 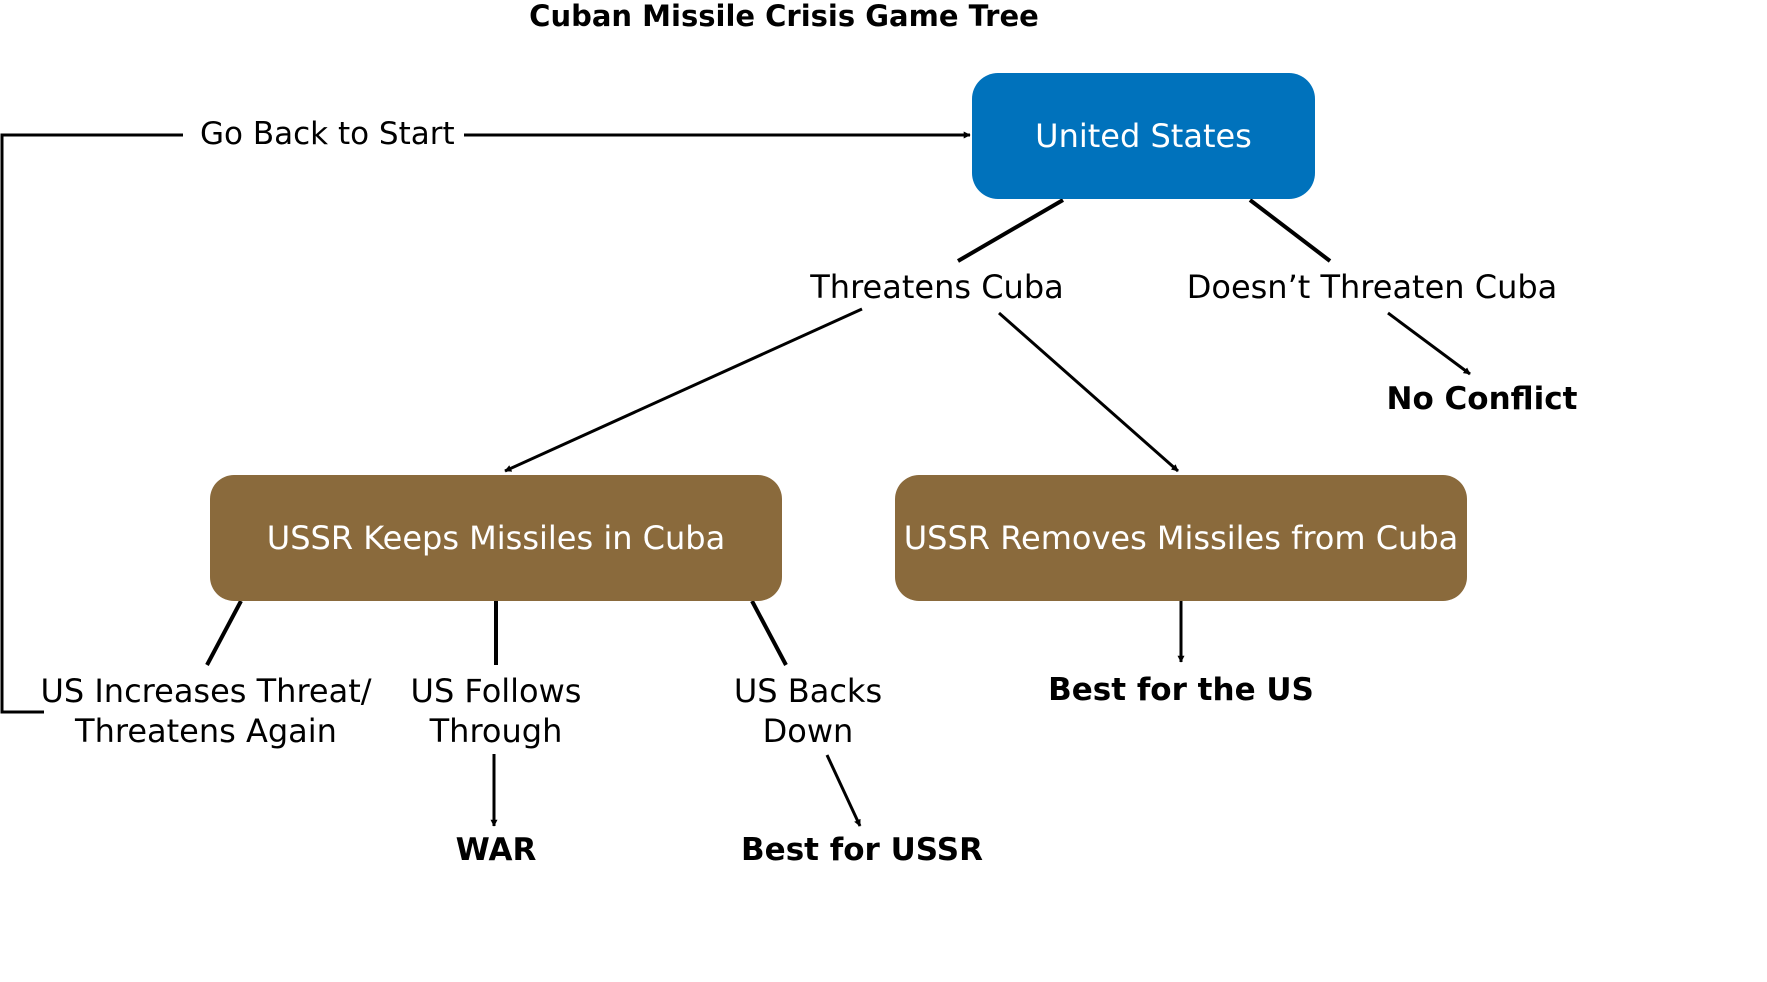 What do you see at coordinates (683, 390) in the screenshot?
I see `edge-threatens-to-keeps` at bounding box center [683, 390].